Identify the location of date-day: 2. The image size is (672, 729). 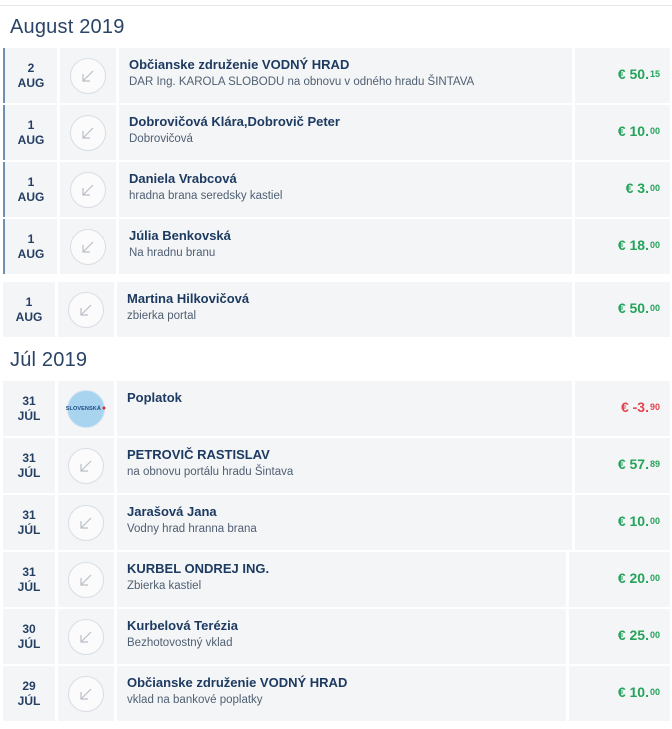
(31, 67).